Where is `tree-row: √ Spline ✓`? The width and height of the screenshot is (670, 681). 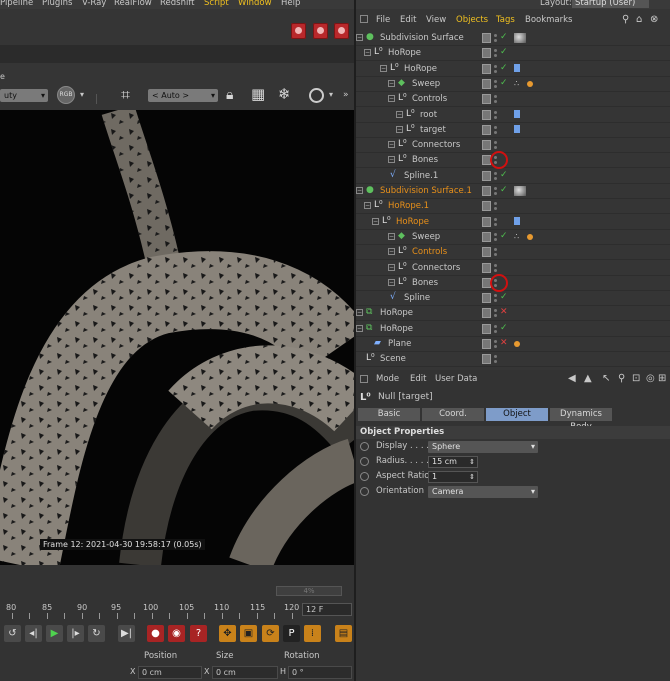 tree-row: √ Spline ✓ is located at coordinates (513, 299).